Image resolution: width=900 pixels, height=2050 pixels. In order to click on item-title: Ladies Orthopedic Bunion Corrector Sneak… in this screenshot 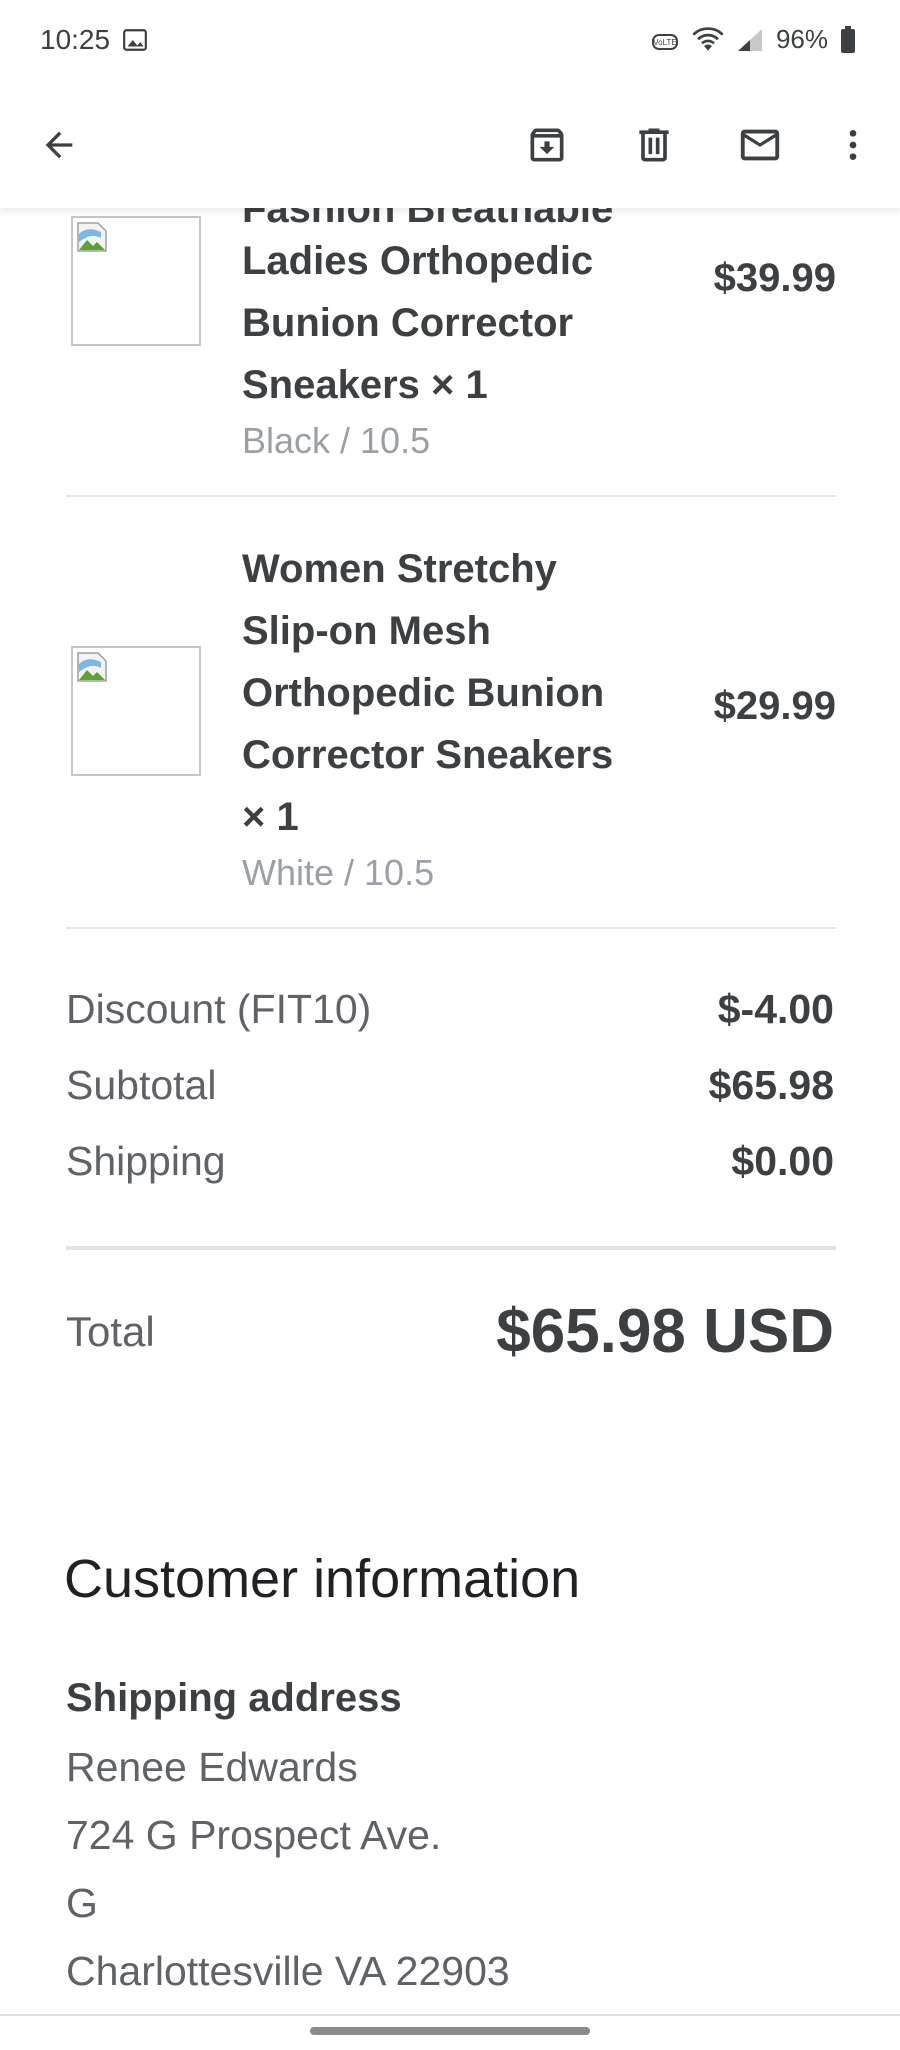, I will do `click(442, 348)`.